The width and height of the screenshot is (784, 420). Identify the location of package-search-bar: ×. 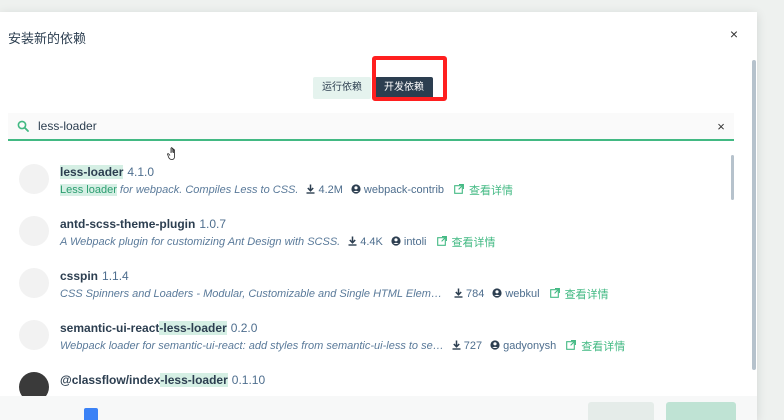
(371, 127).